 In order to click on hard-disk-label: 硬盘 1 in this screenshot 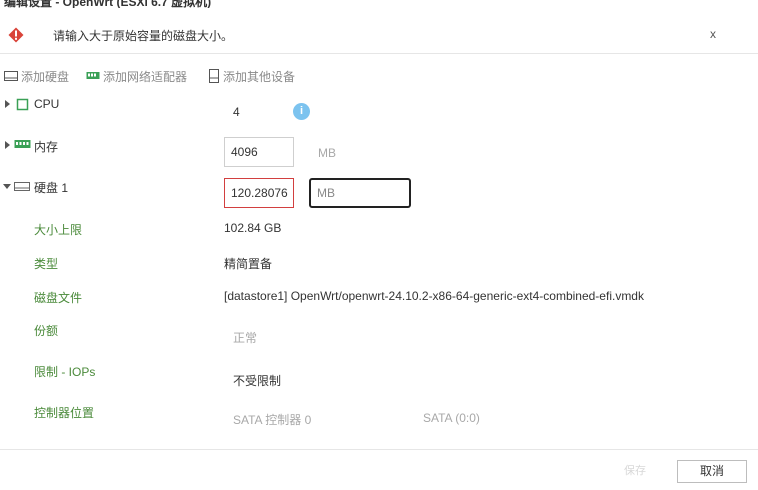, I will do `click(51, 188)`.